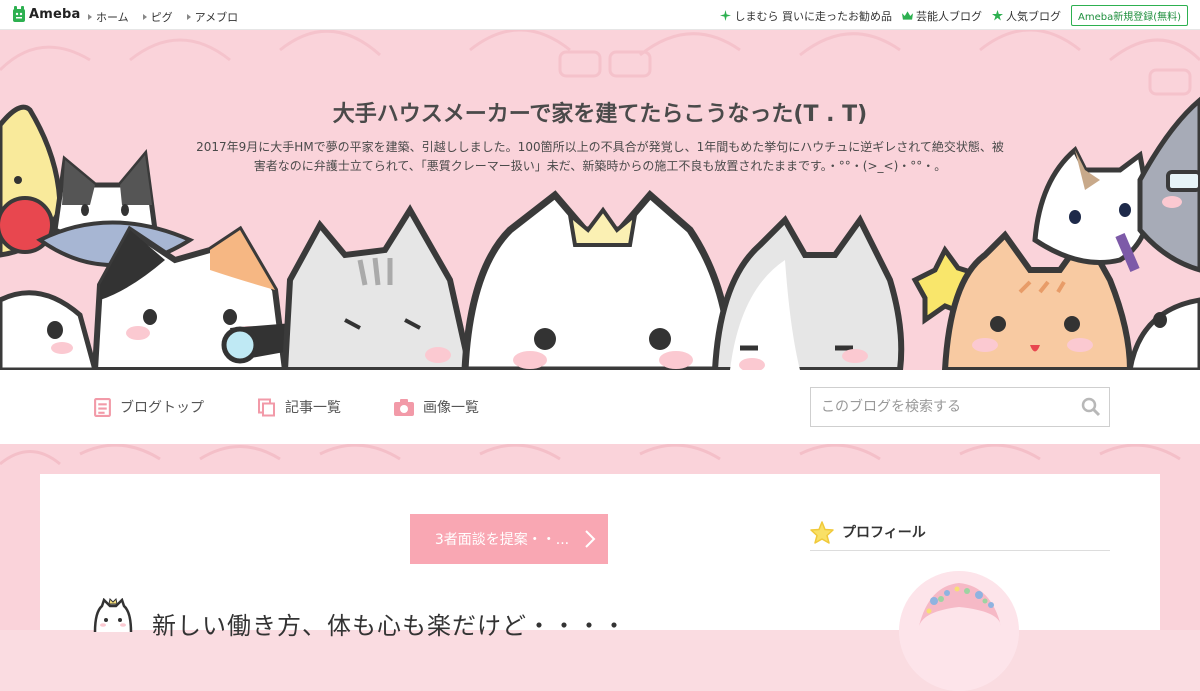  I want to click on search-input, so click(951, 407).